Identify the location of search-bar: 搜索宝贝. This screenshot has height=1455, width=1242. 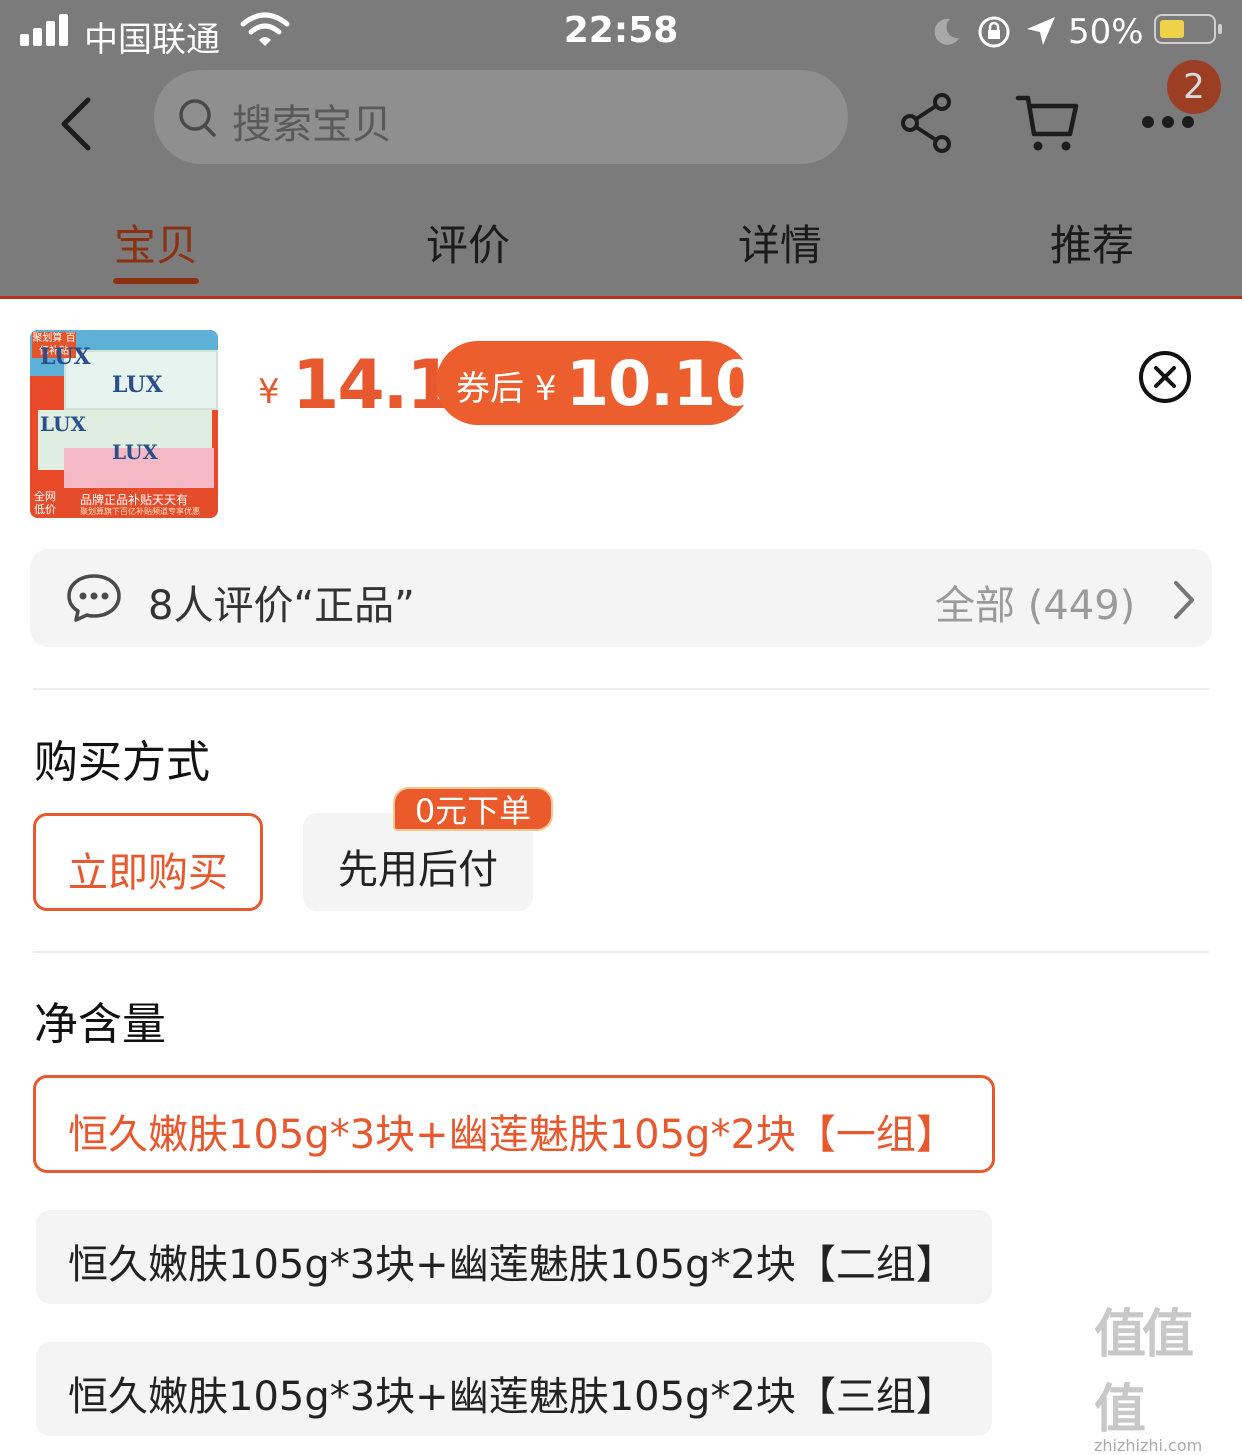
(501, 117).